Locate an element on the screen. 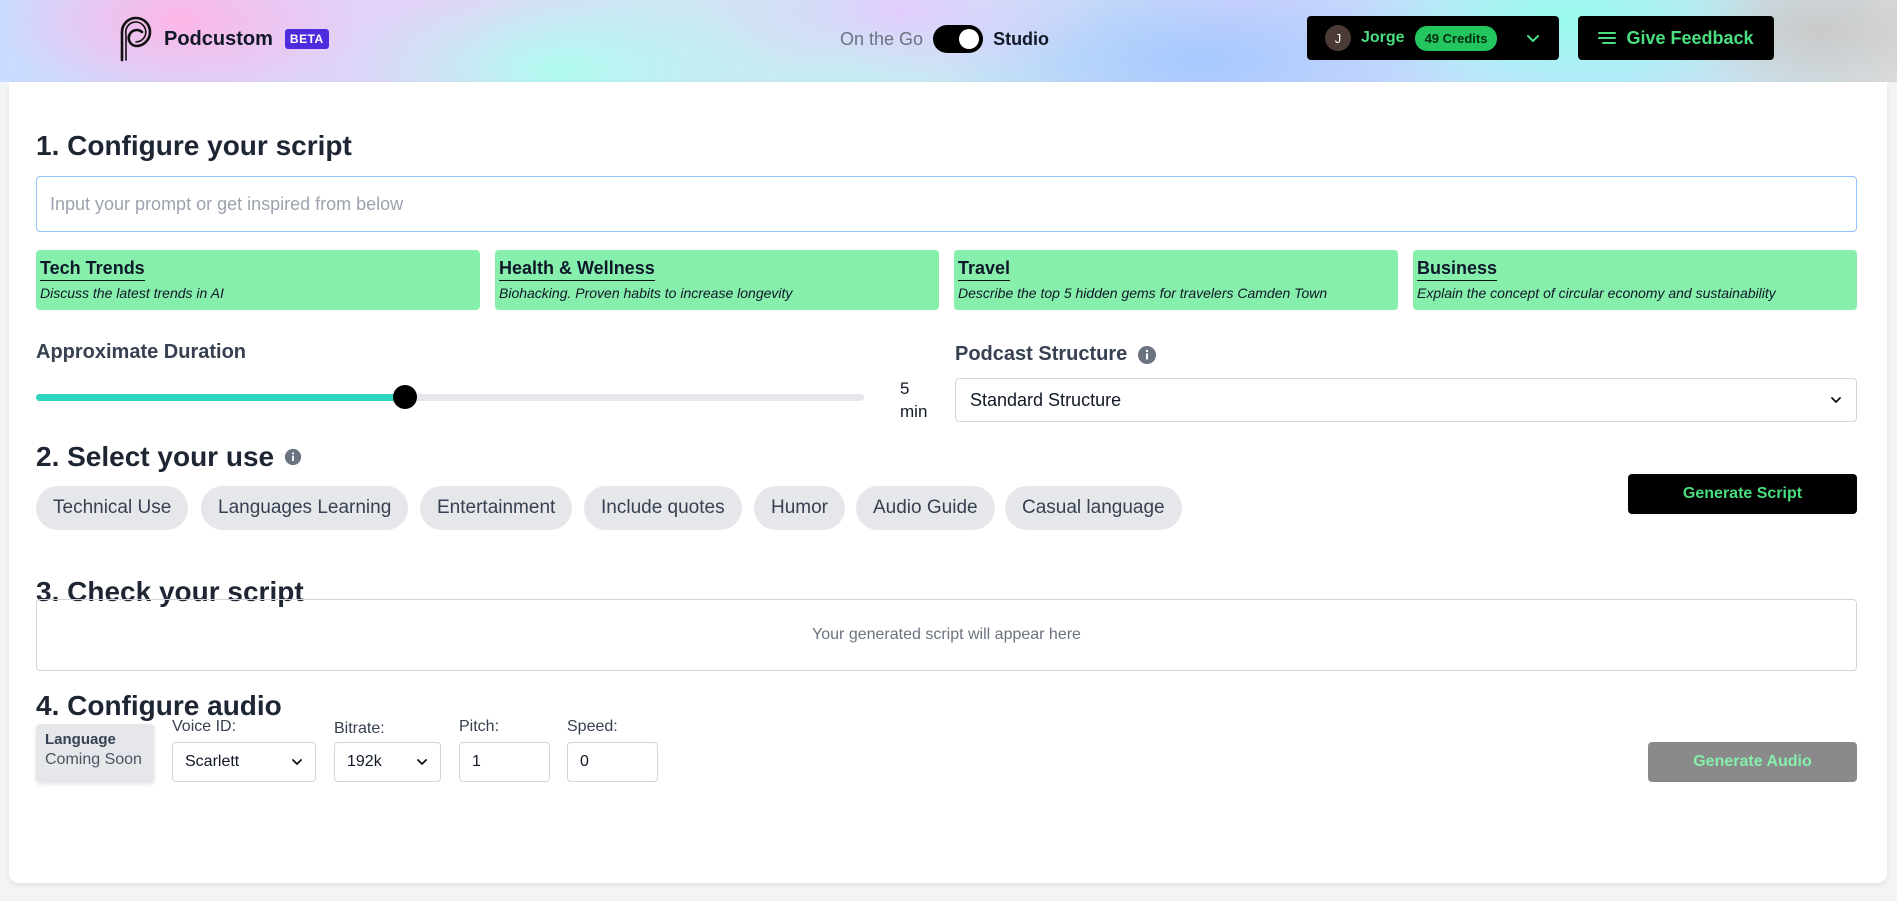  structure-label: Podcast Structure is located at coordinates (1056, 354).